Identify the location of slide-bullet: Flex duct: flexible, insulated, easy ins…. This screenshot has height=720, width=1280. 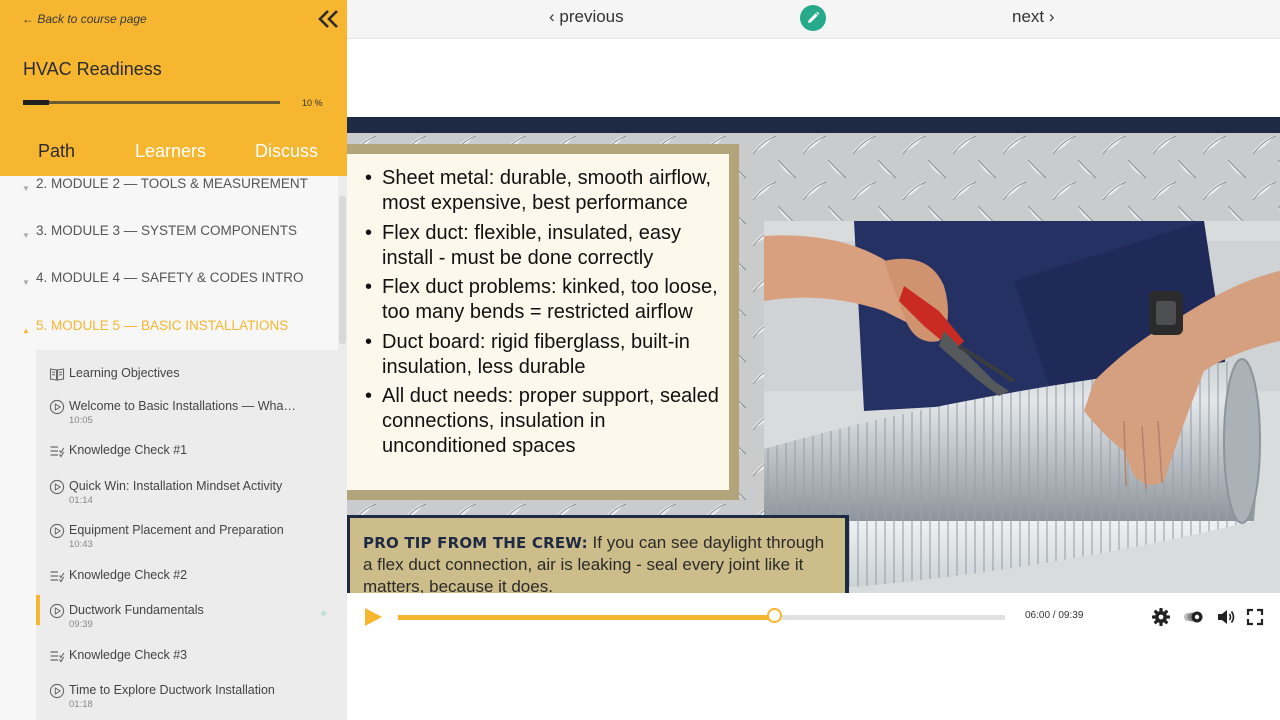
(545, 246).